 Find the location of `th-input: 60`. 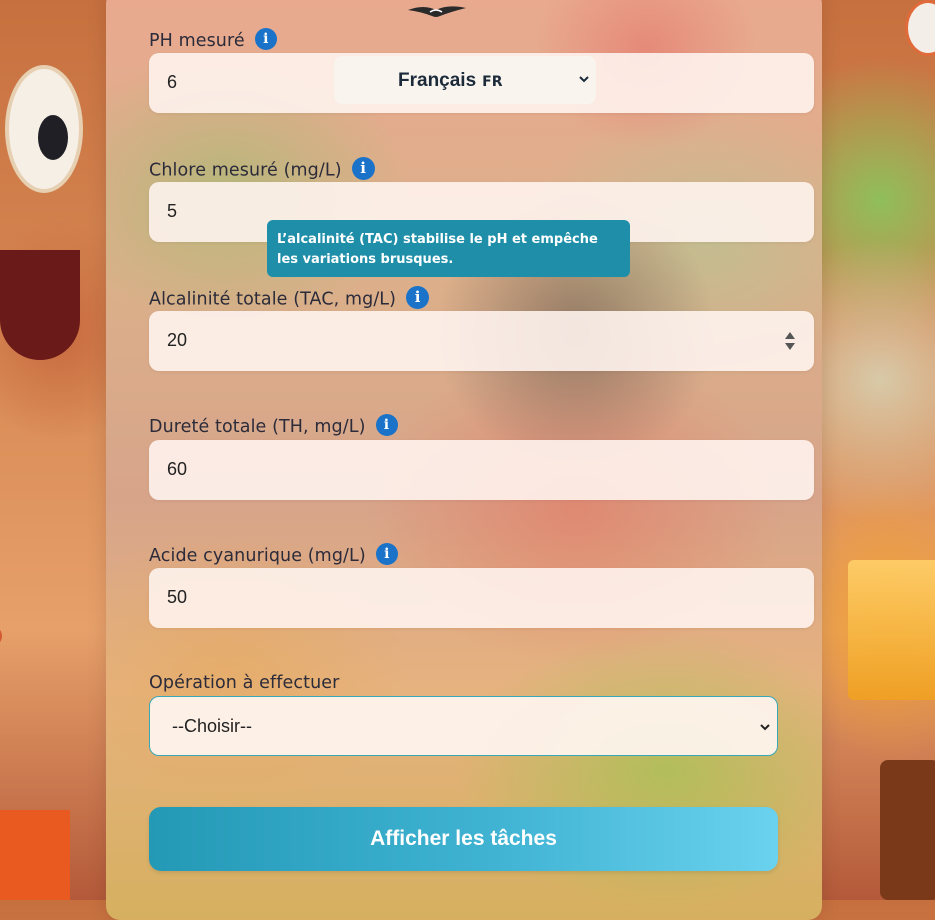

th-input: 60 is located at coordinates (481, 470).